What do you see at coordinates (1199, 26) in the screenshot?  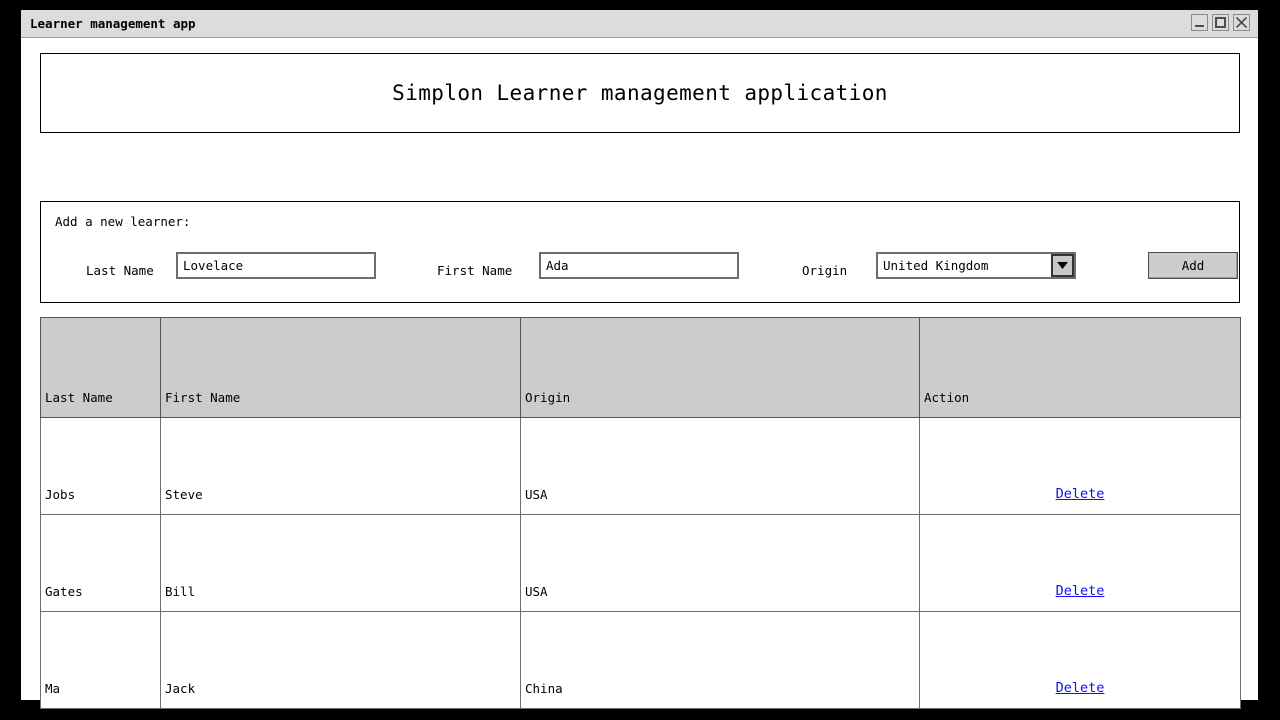 I see `minimize-icon` at bounding box center [1199, 26].